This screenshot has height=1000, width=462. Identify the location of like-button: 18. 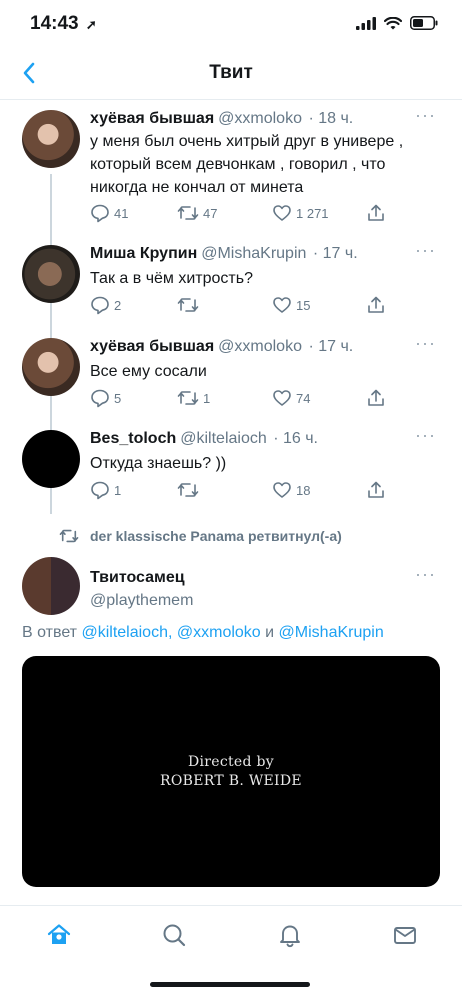
(291, 490).